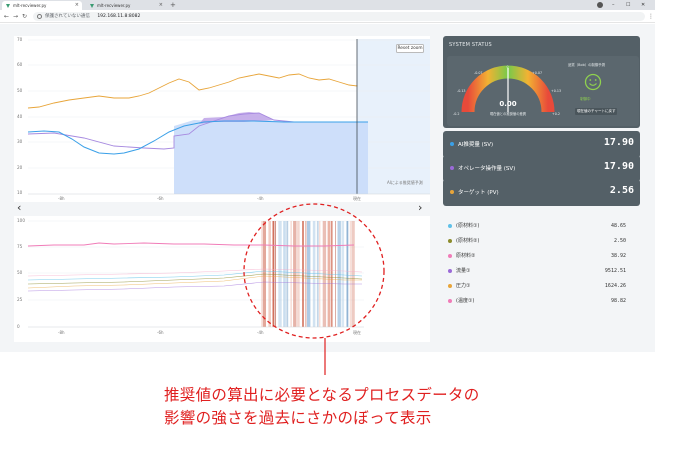 The height and width of the screenshot is (463, 700). Describe the element at coordinates (613, 5) in the screenshot. I see `minimize-button: –` at that location.